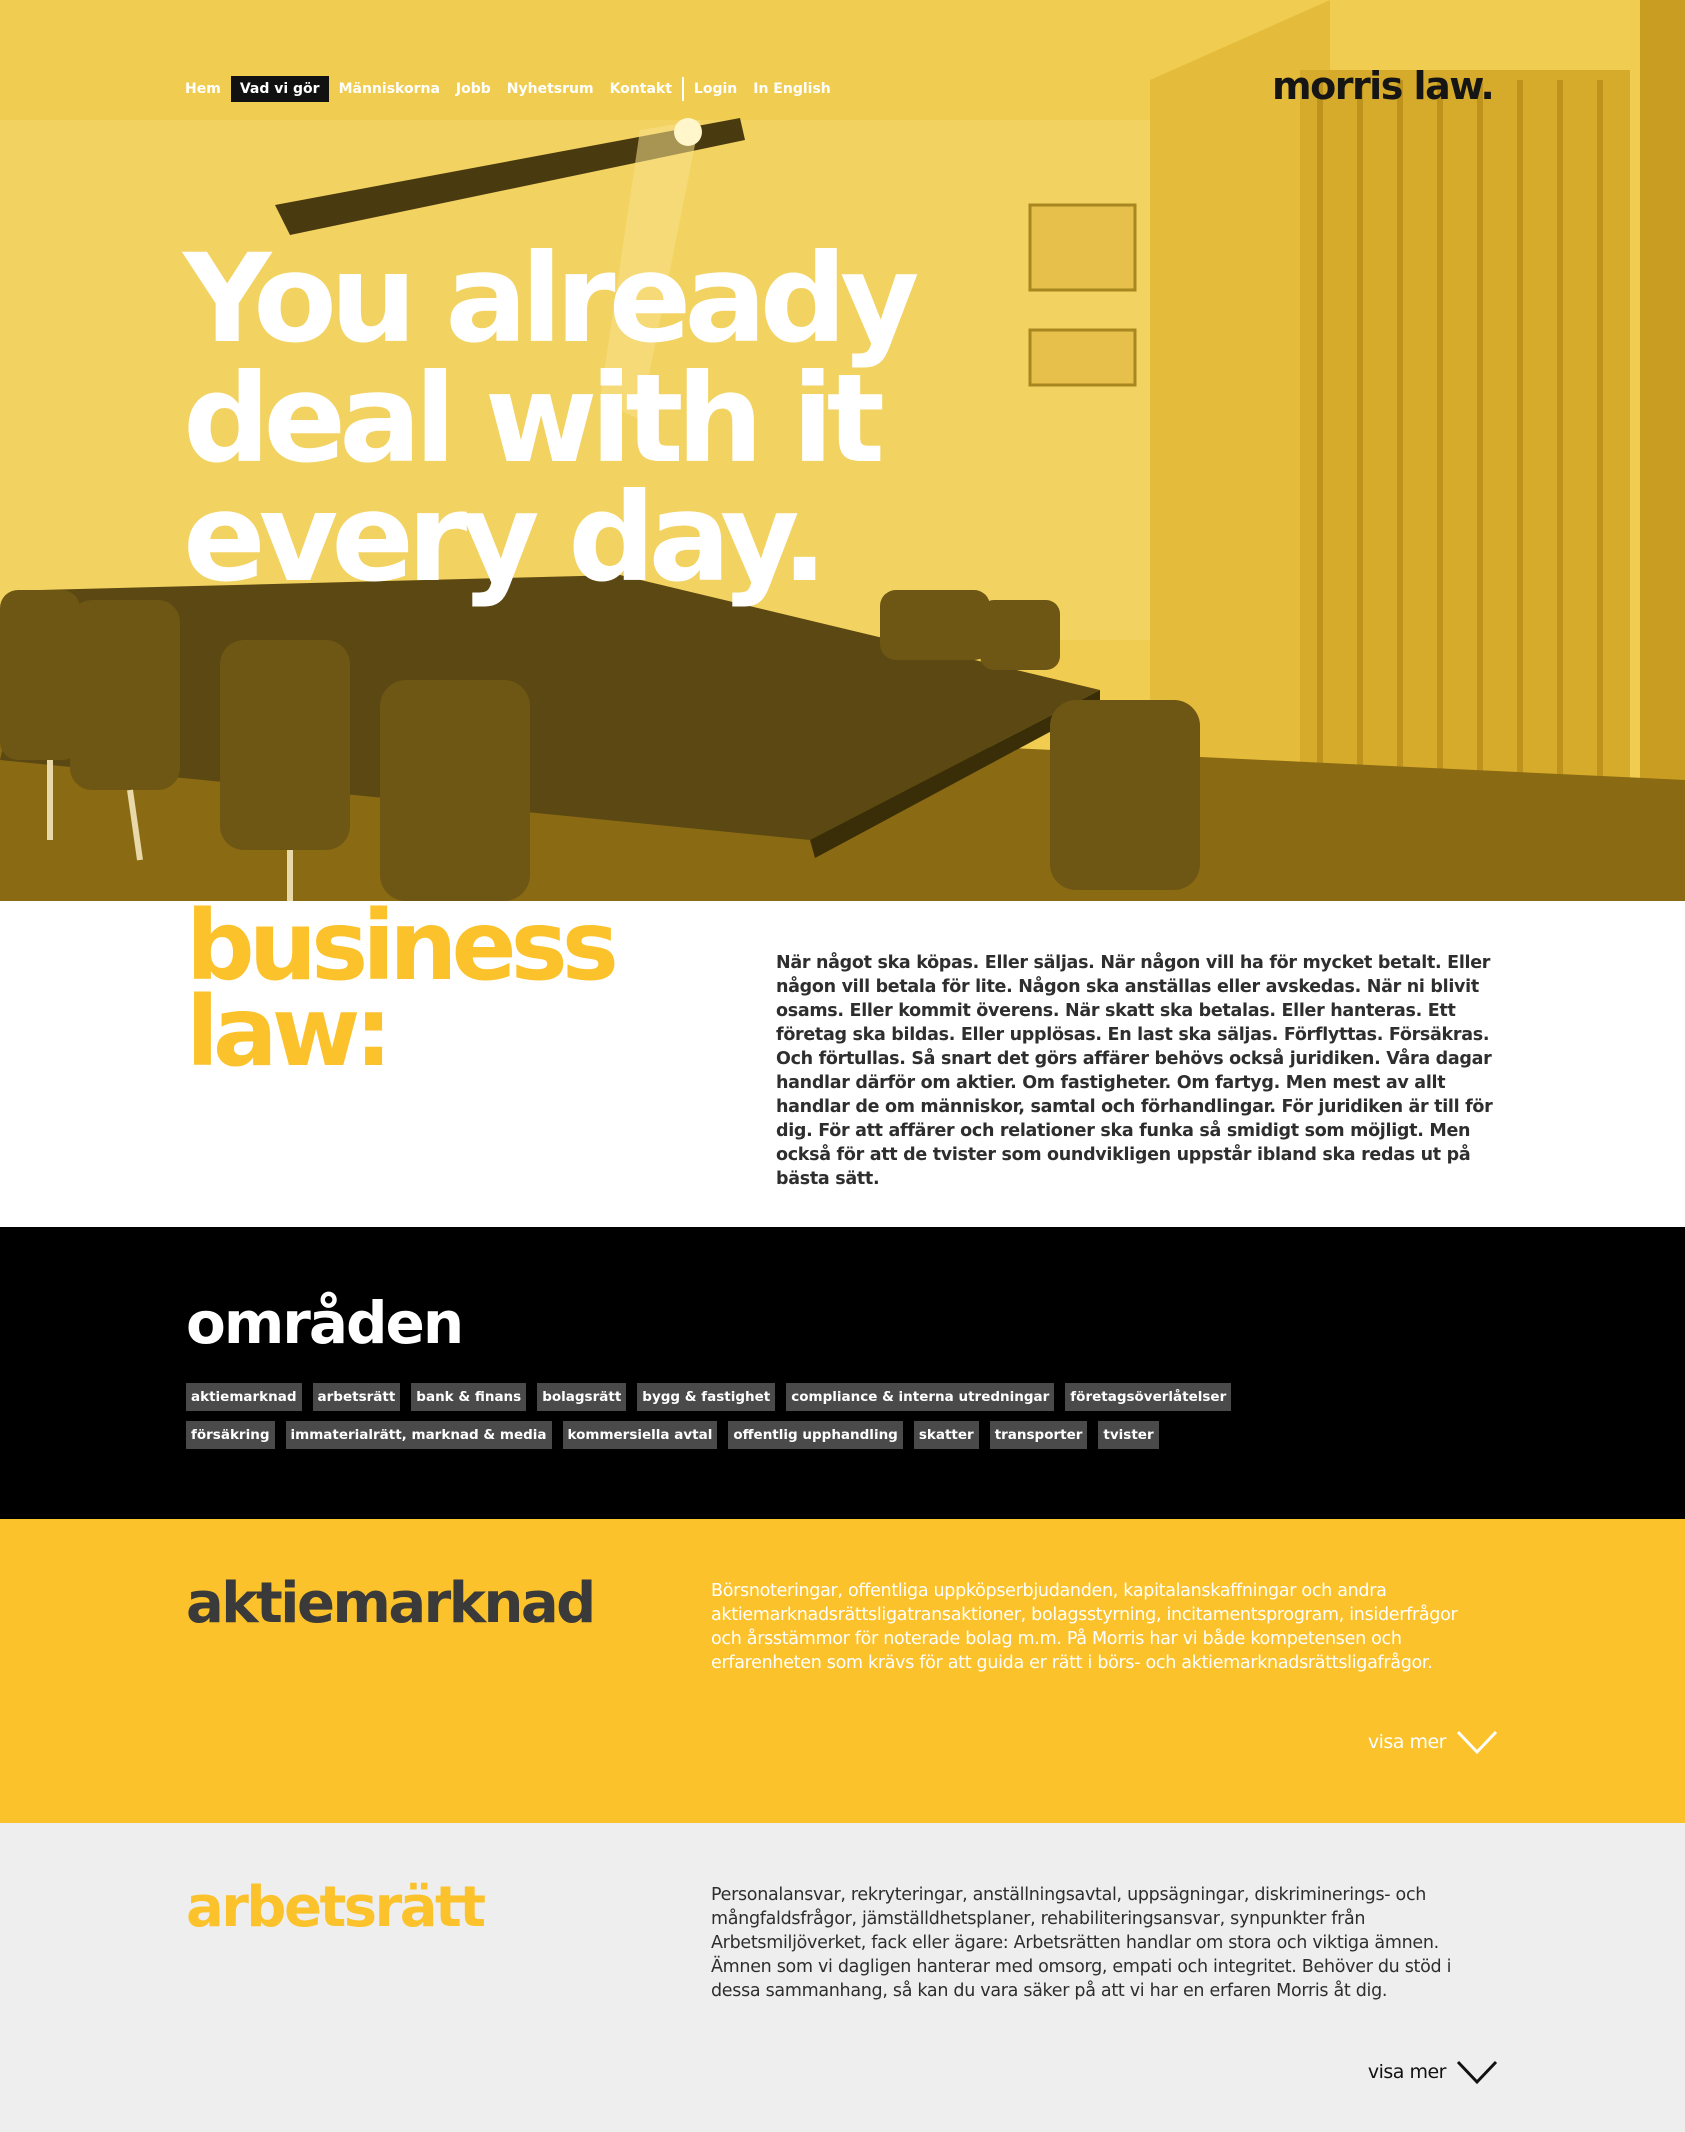  Describe the element at coordinates (473, 89) in the screenshot. I see `nav-item-jobb: Jobb` at that location.